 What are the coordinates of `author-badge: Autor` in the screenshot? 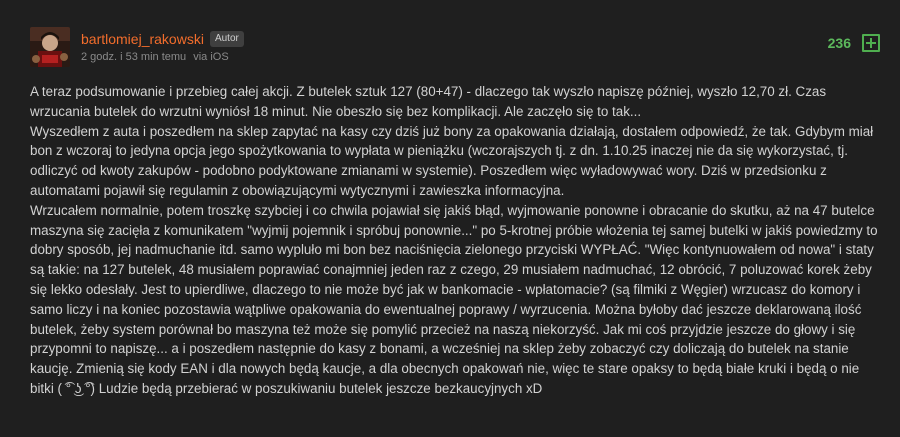 It's located at (226, 39).